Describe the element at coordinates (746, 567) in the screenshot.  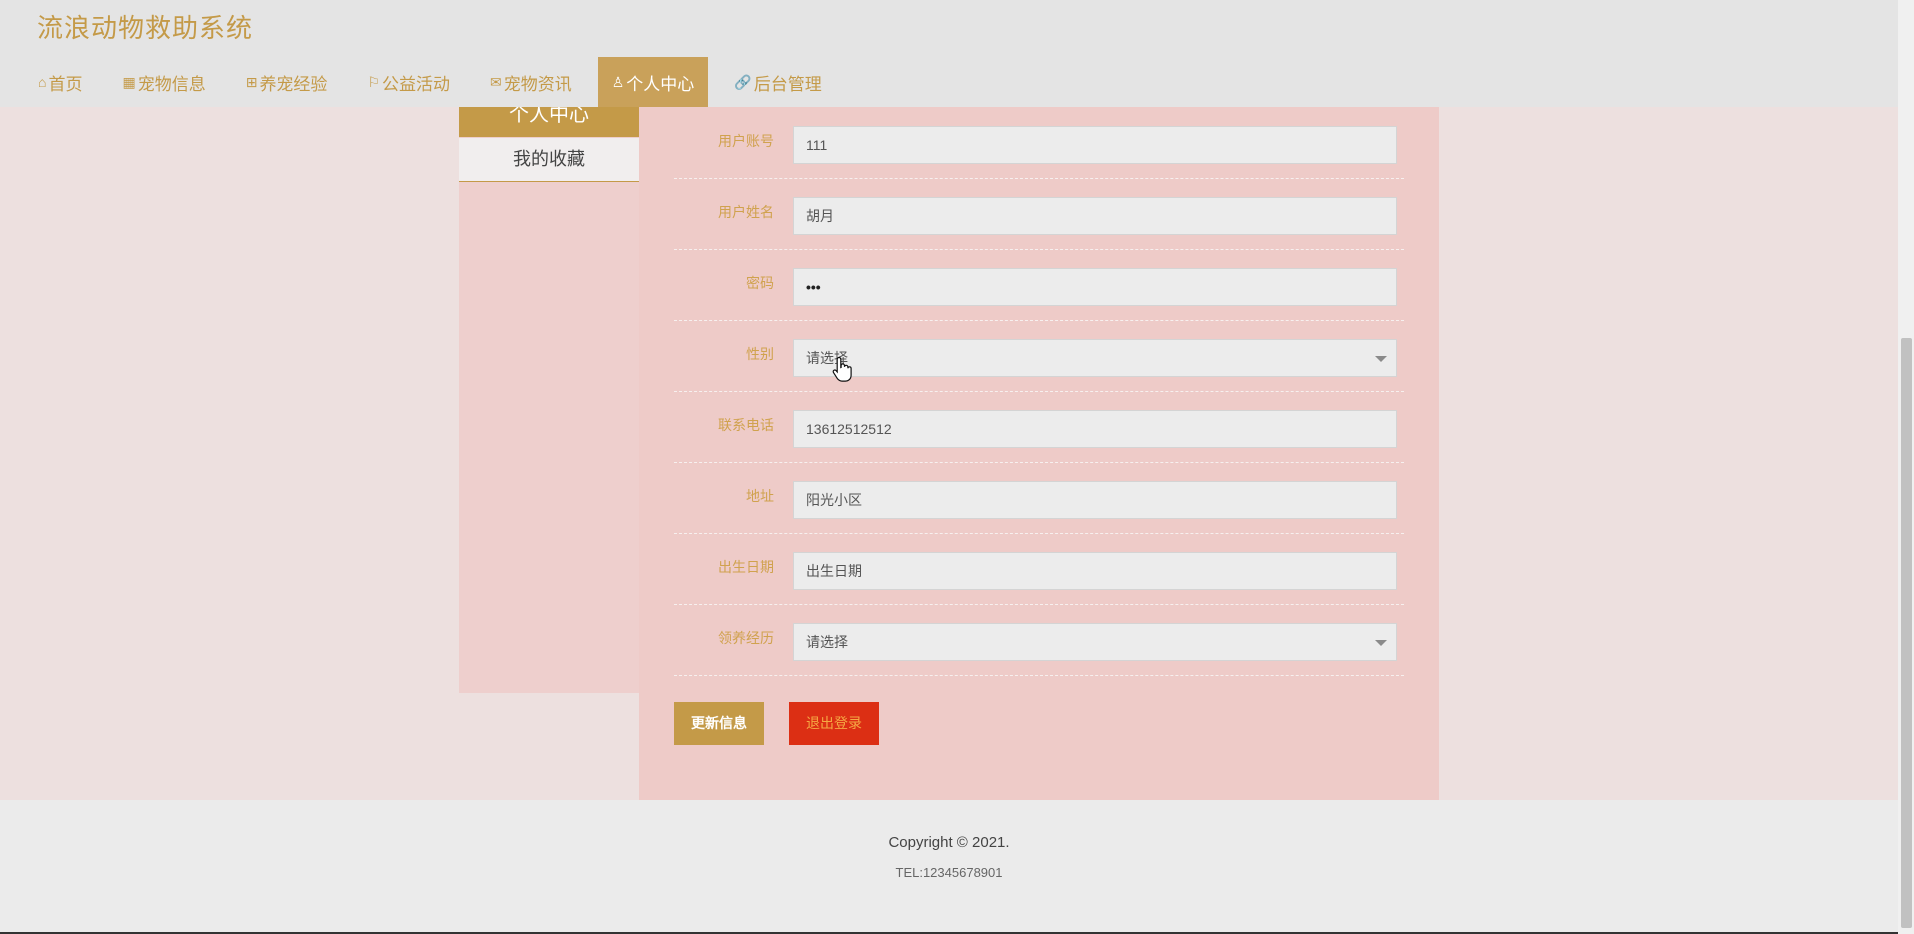
I see `field-label: 出生日期` at that location.